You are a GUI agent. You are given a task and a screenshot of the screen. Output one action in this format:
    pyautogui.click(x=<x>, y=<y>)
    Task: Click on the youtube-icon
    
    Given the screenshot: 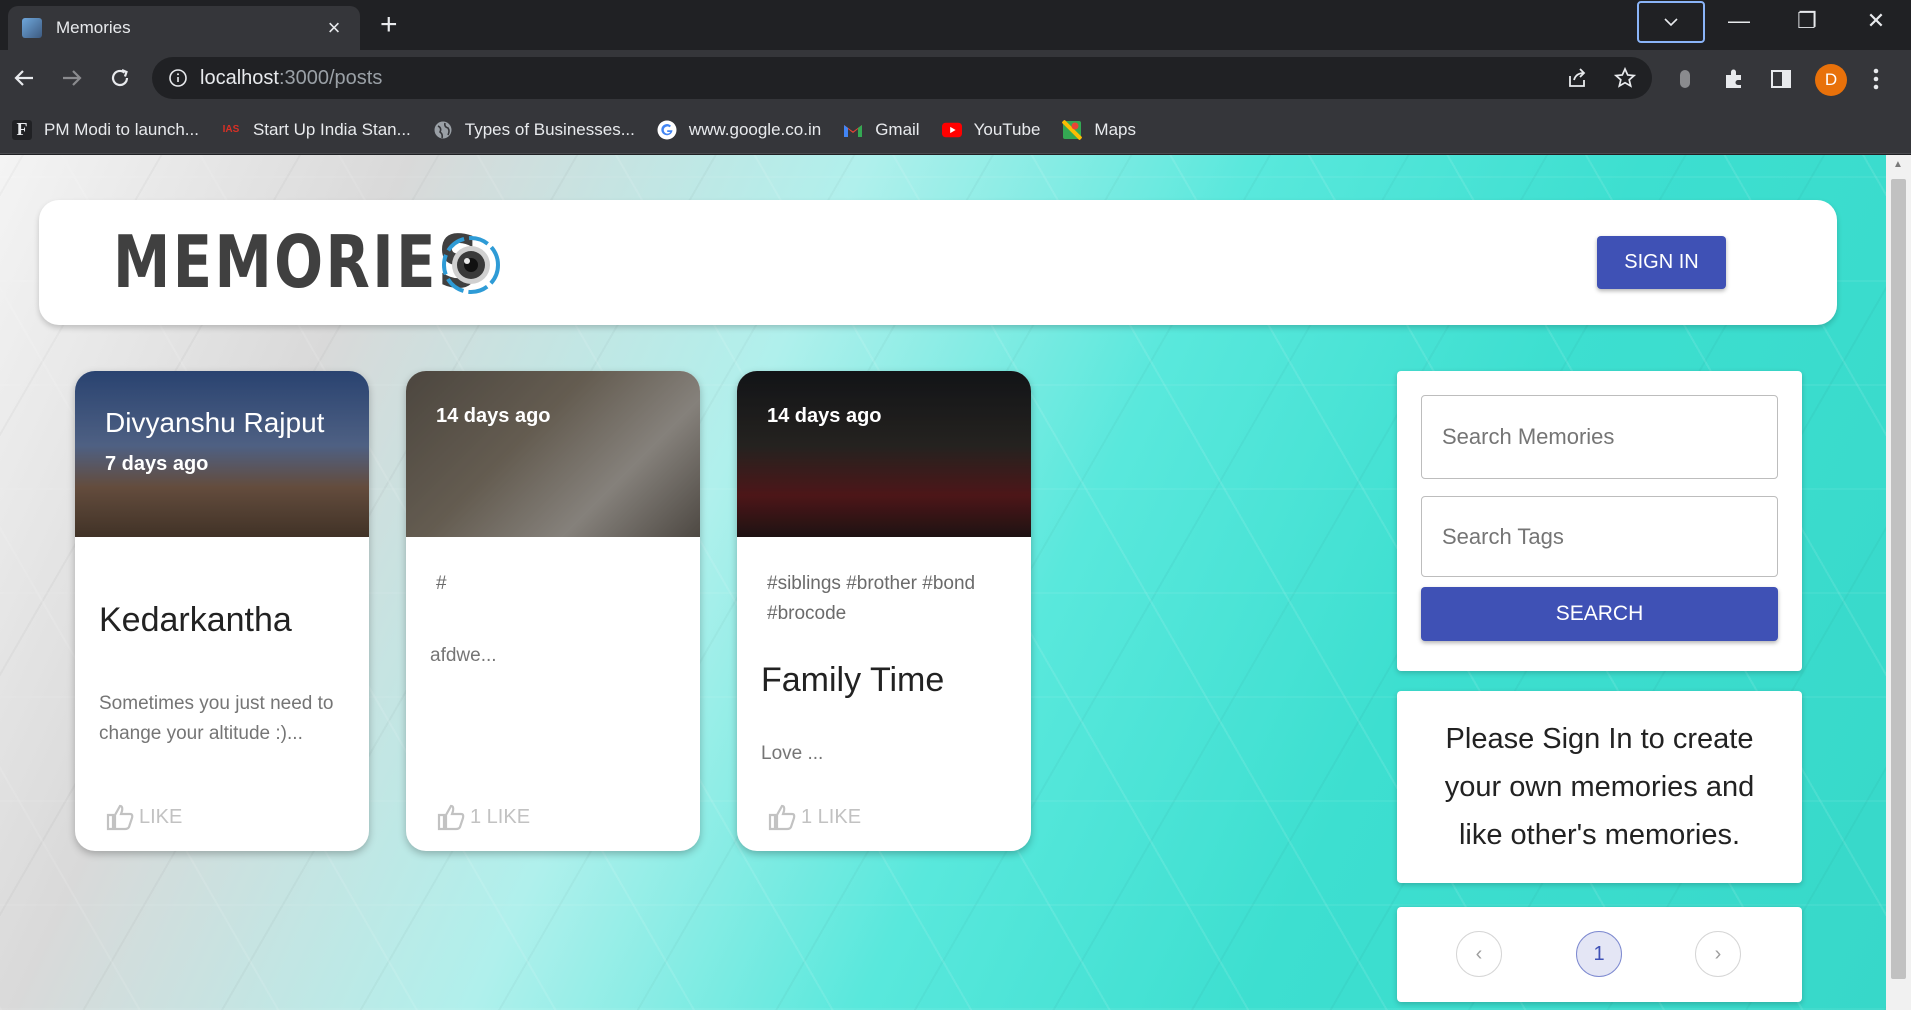 What is the action you would take?
    pyautogui.click(x=951, y=129)
    